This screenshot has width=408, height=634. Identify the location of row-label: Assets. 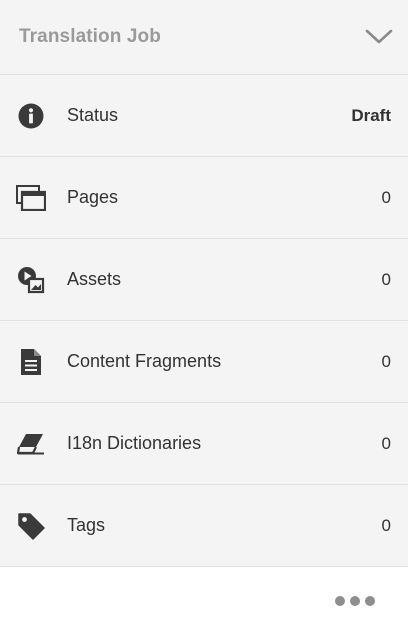
(94, 279).